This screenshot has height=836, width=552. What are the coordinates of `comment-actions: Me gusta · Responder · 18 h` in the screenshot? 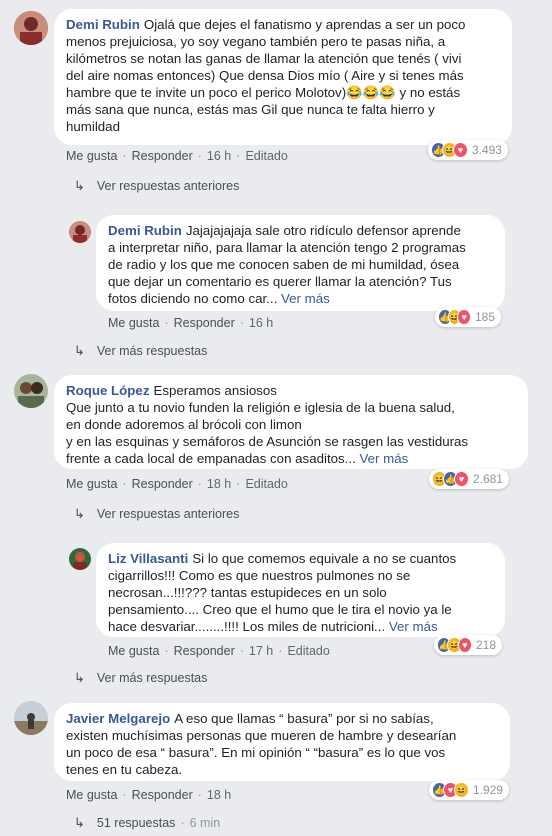 It's located at (149, 795).